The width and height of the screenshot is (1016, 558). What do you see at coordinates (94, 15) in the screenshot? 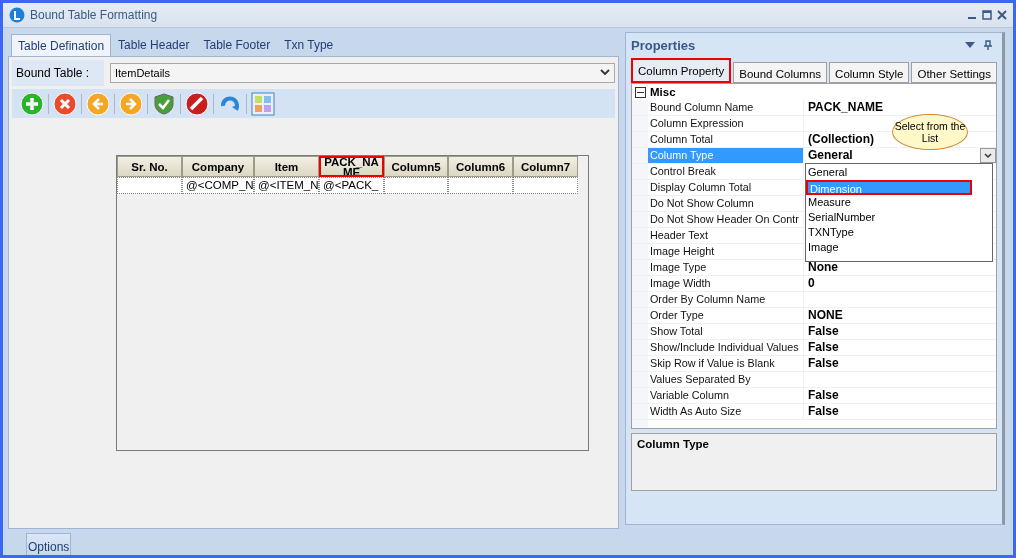
I see `window-title: Bound Table Formatting` at bounding box center [94, 15].